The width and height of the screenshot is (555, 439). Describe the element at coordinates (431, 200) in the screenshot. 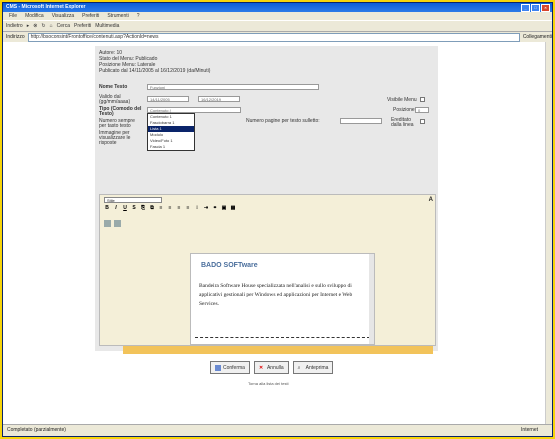

I see `font-size-icon: A` at that location.